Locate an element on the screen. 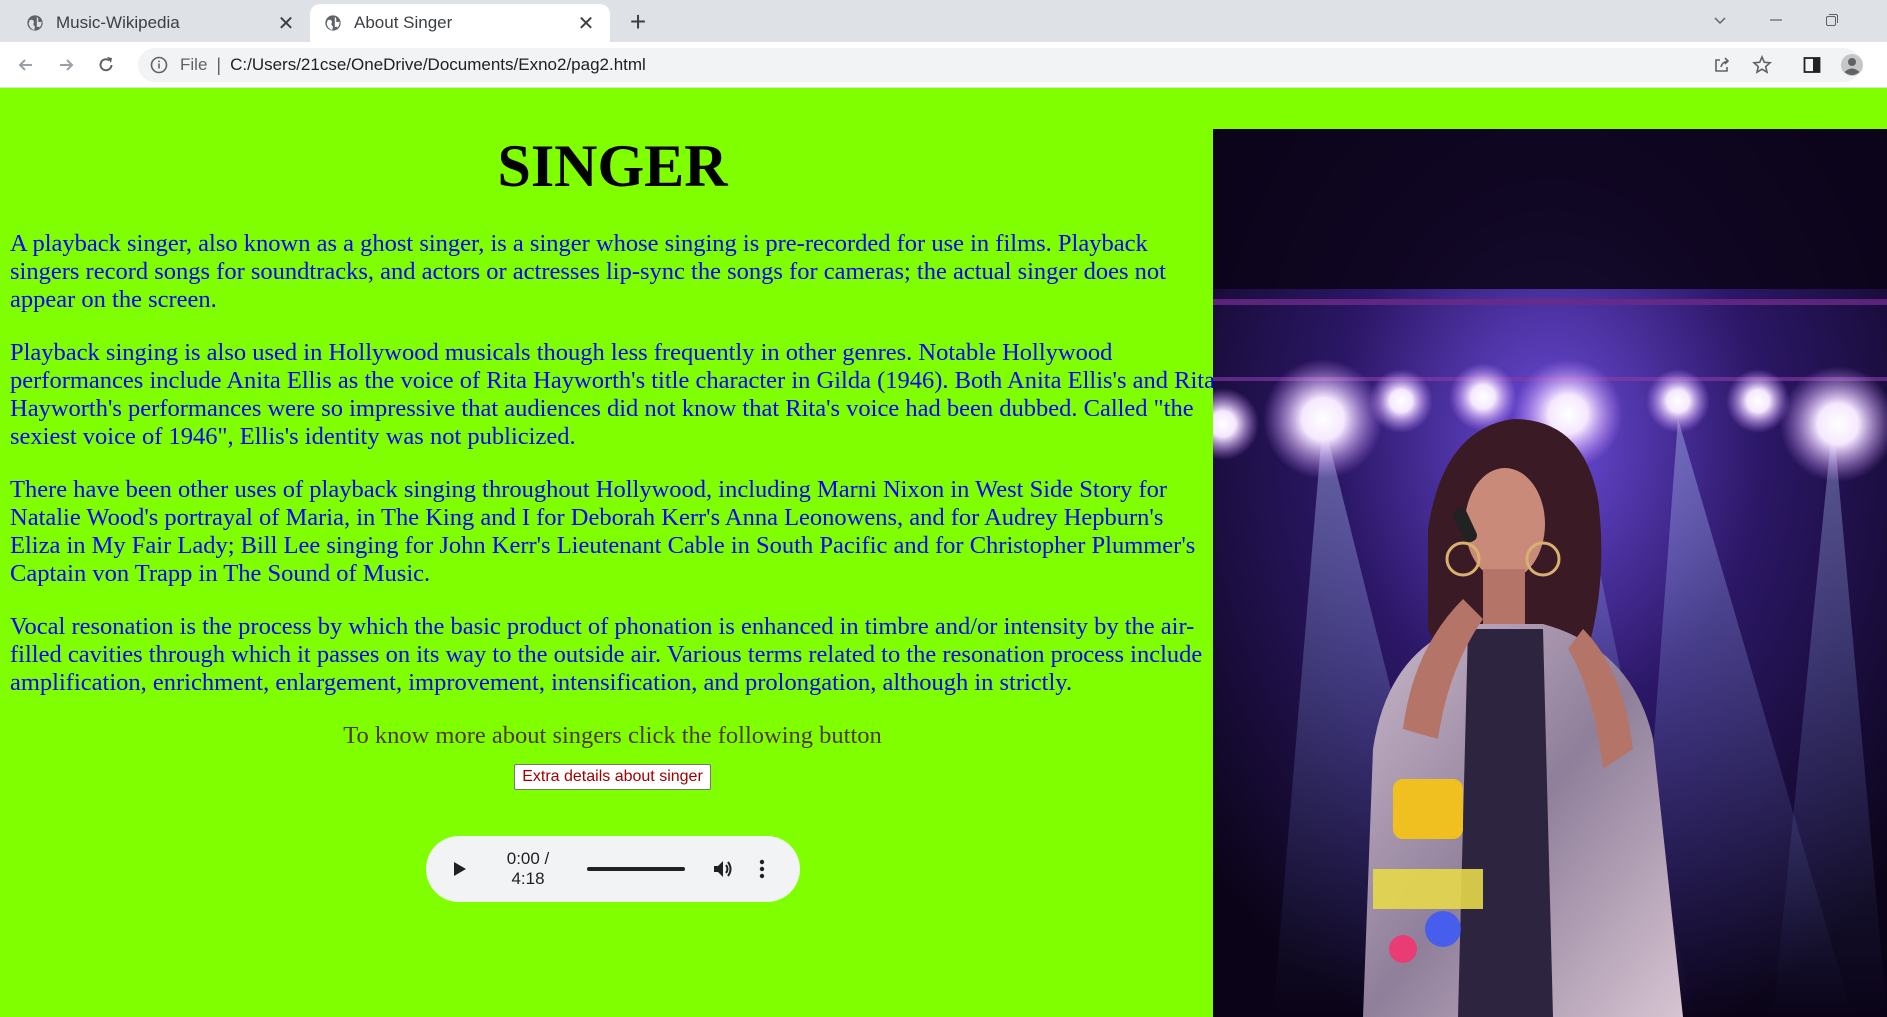  star-icon is located at coordinates (1762, 65).